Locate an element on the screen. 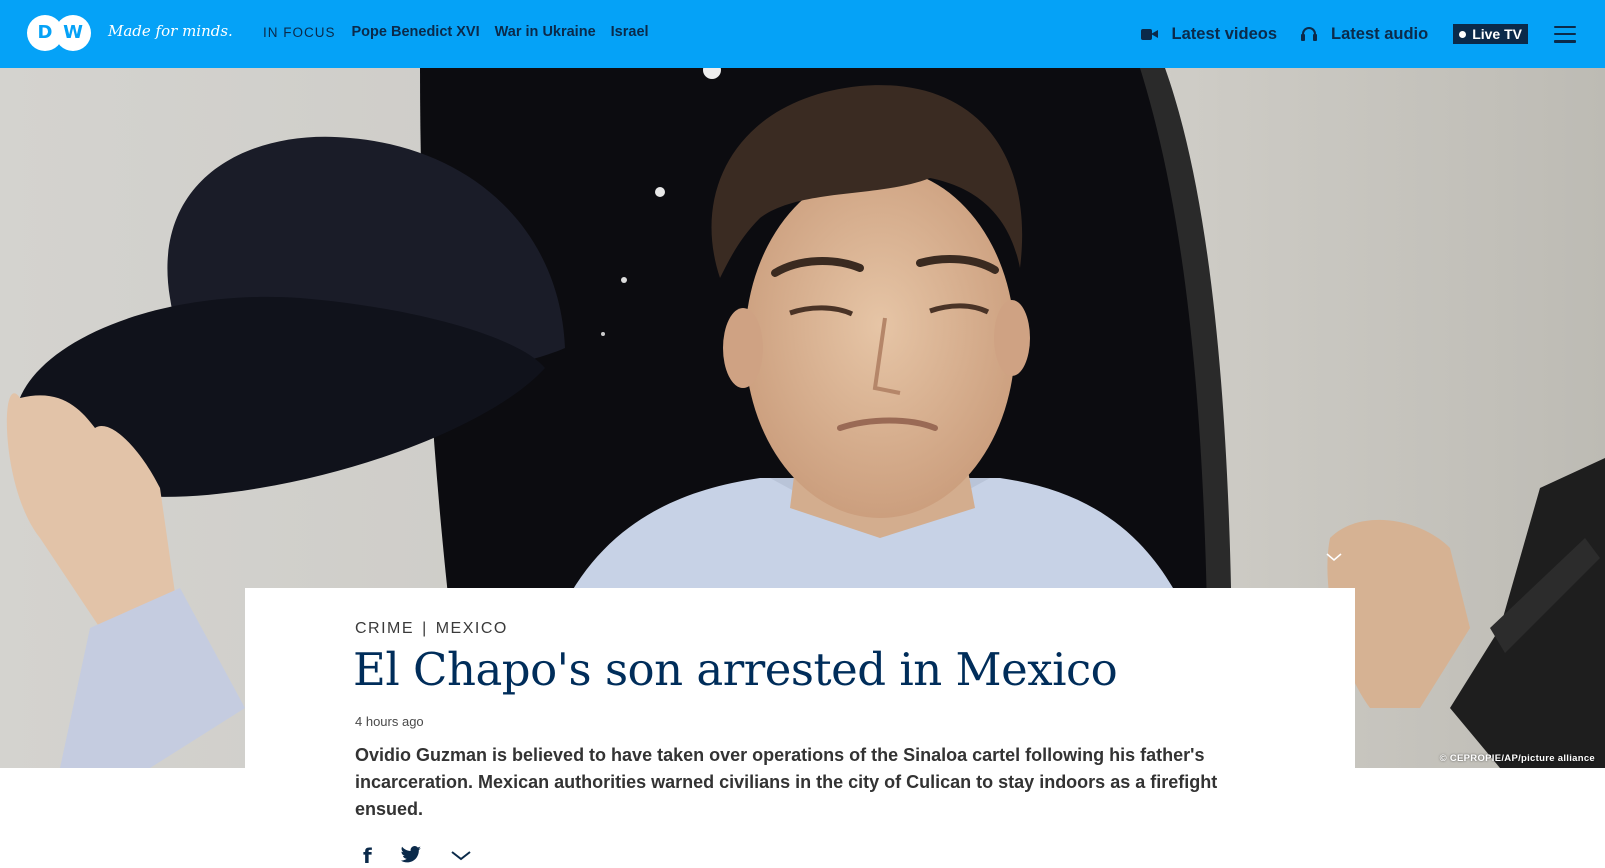 This screenshot has height=868, width=1605. focus-link-ukraine: War in Ukraine is located at coordinates (545, 32).